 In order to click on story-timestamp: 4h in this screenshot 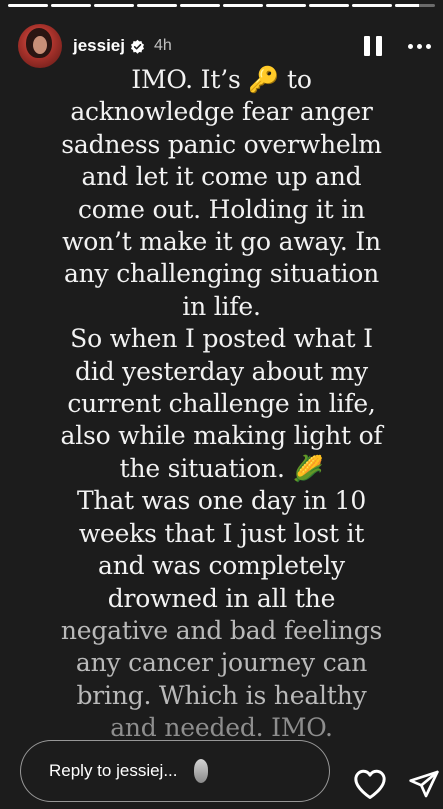, I will do `click(163, 45)`.